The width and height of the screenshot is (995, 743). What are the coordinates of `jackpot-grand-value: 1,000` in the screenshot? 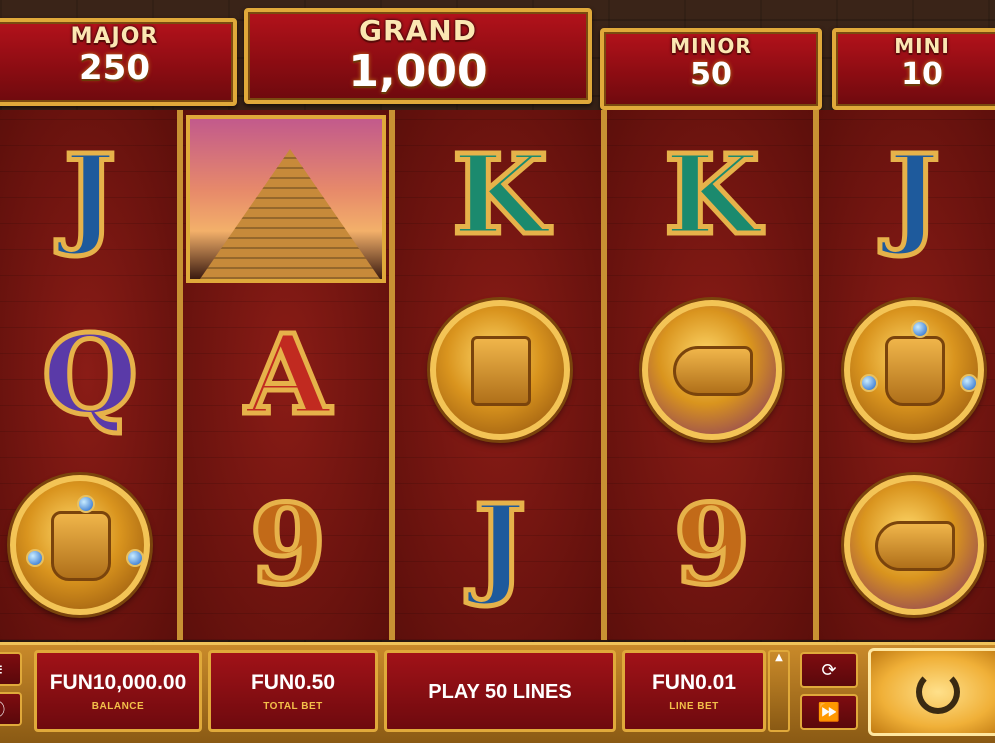 It's located at (418, 71).